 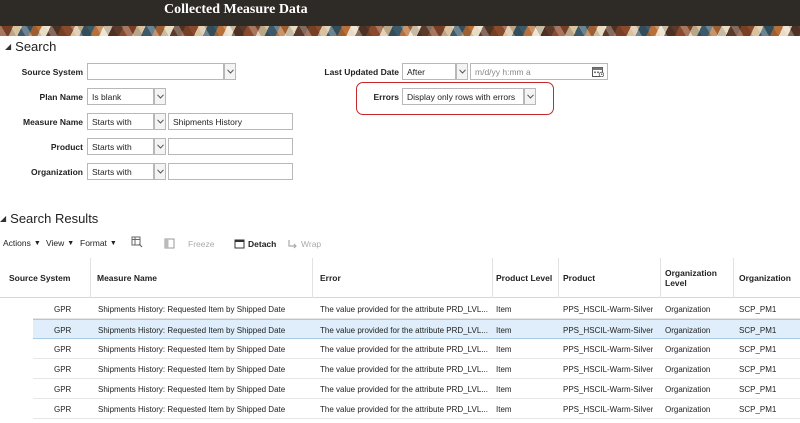 What do you see at coordinates (160, 171) in the screenshot?
I see `organization-operator-dropdown` at bounding box center [160, 171].